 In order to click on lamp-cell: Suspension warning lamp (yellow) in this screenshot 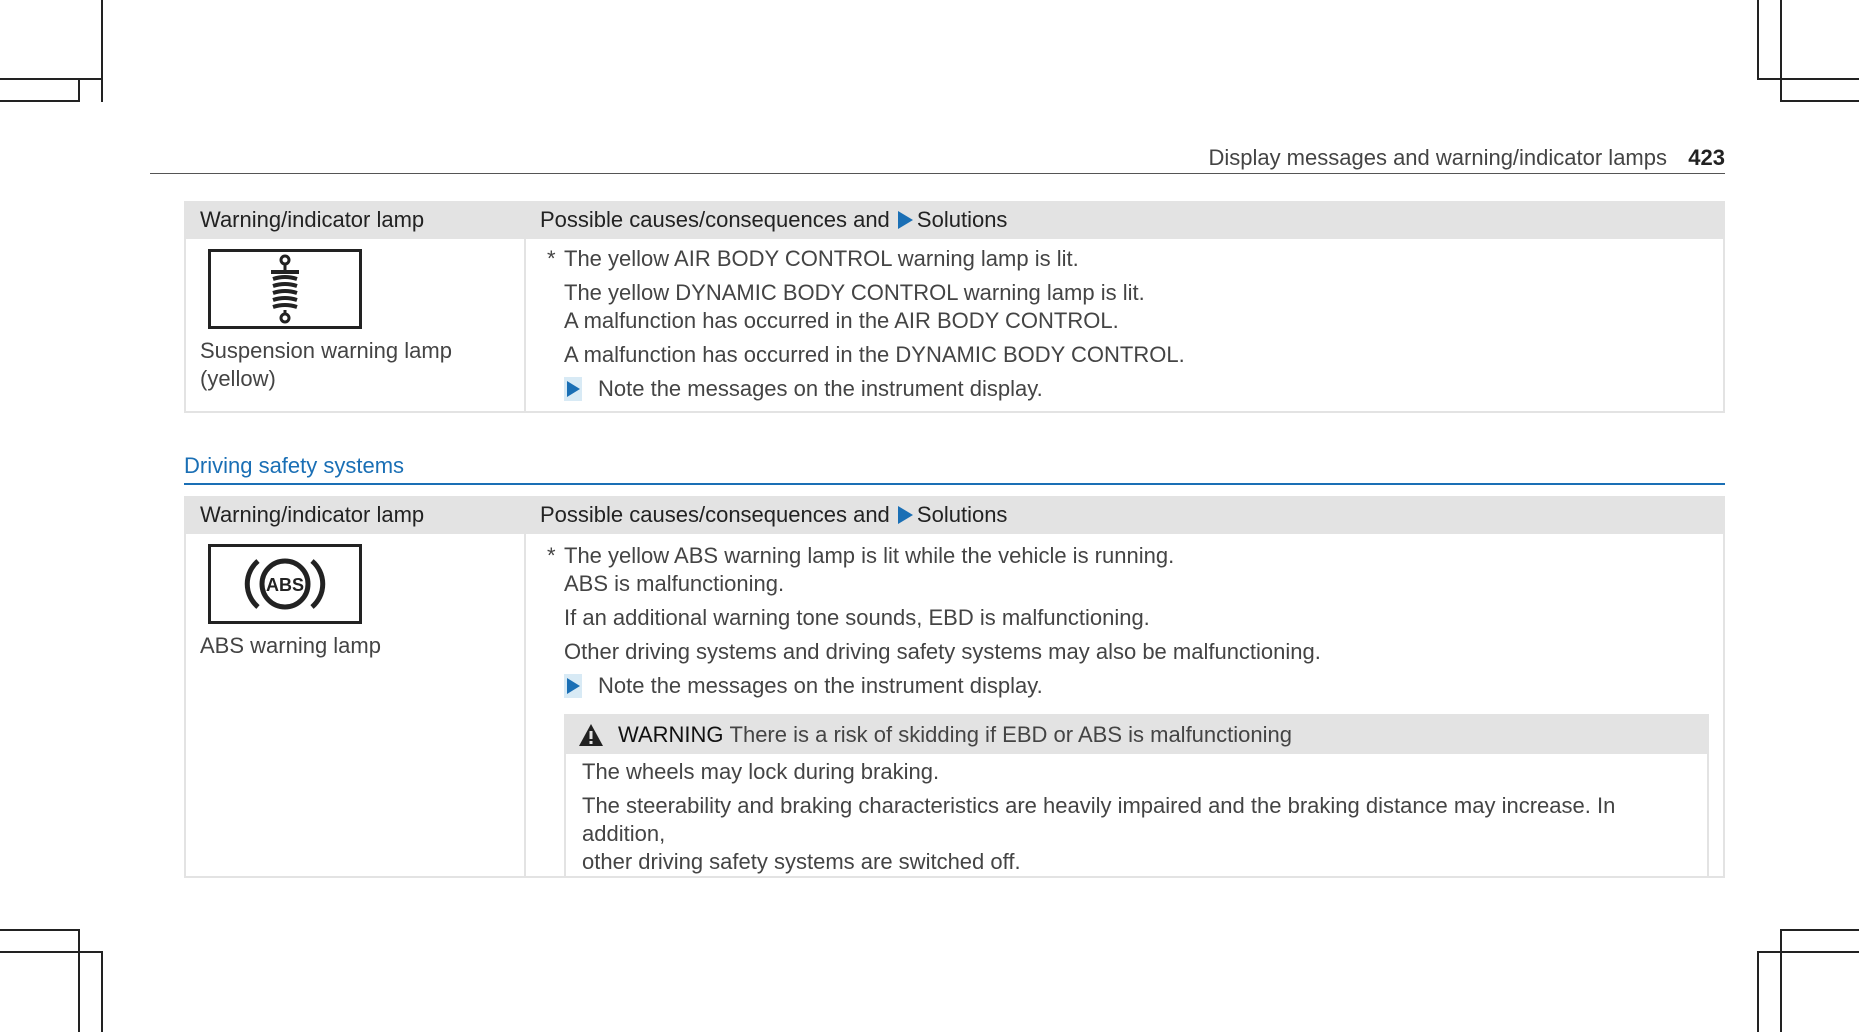, I will do `click(355, 325)`.